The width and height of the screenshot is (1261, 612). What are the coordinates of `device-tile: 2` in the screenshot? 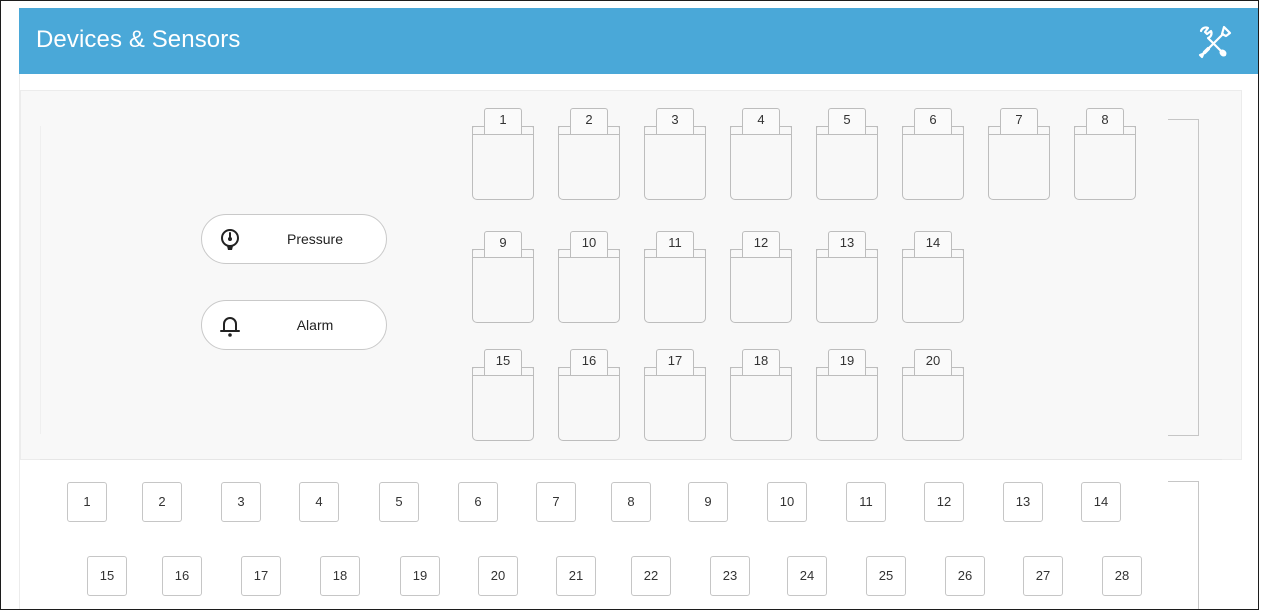 It's located at (589, 154).